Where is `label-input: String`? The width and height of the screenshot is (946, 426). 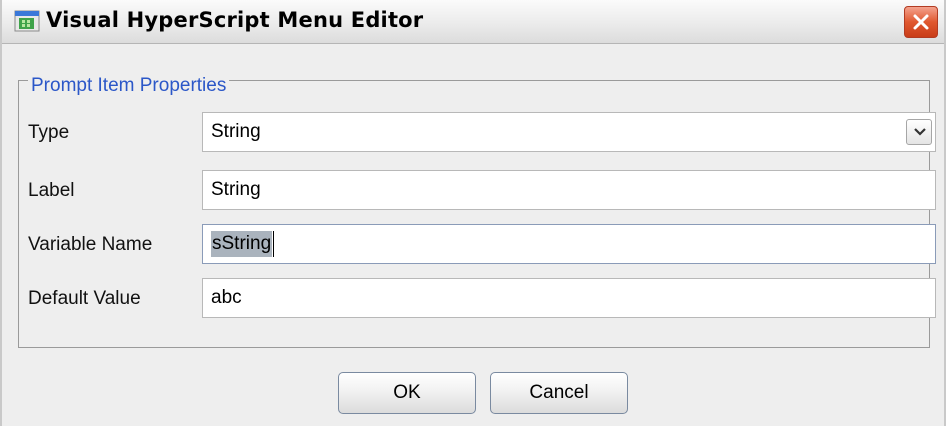 label-input: String is located at coordinates (569, 190).